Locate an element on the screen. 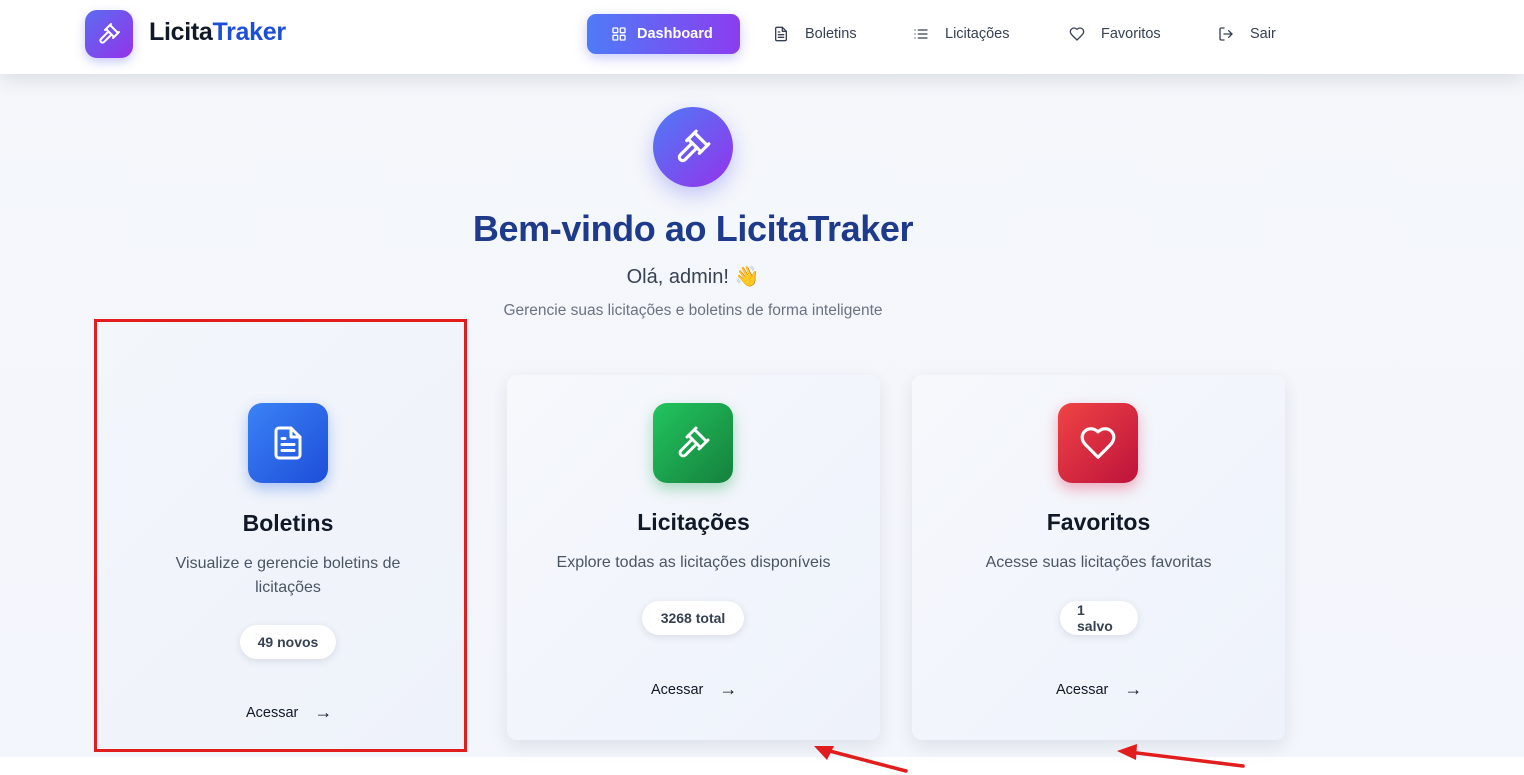  count-badge: 1 salvo is located at coordinates (1099, 618).